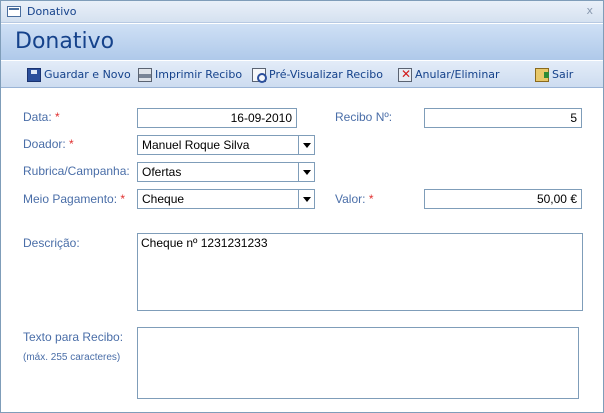 The image size is (604, 413). What do you see at coordinates (51, 243) in the screenshot?
I see `description-label: Descrição:` at bounding box center [51, 243].